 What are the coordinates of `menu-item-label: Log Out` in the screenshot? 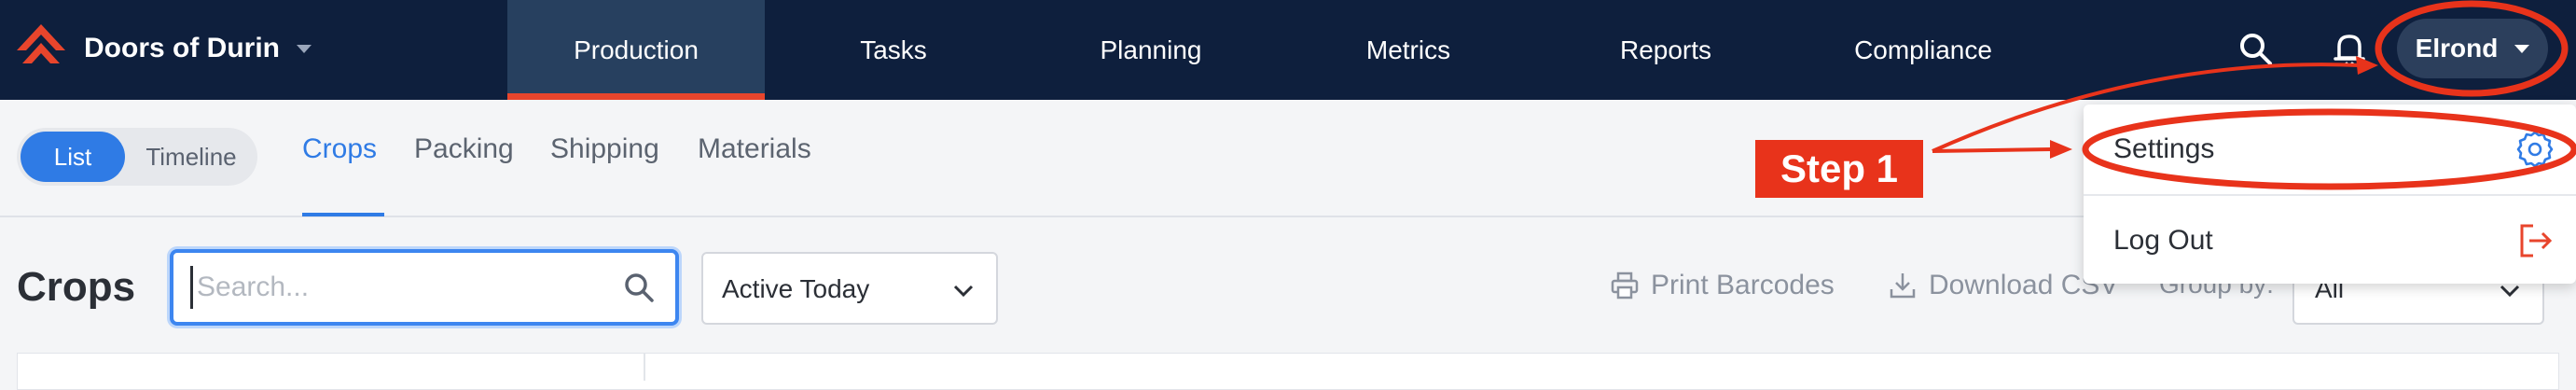 It's located at (2163, 240).